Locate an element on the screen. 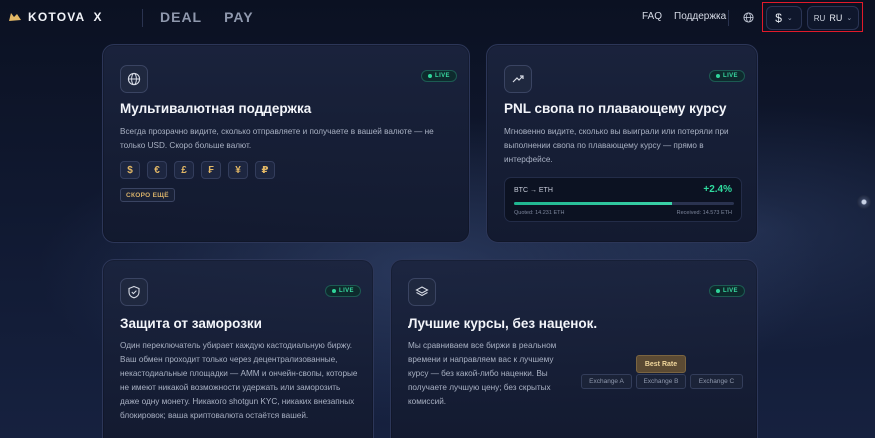  brand-logo-link: KOTOVA X is located at coordinates (54, 17).